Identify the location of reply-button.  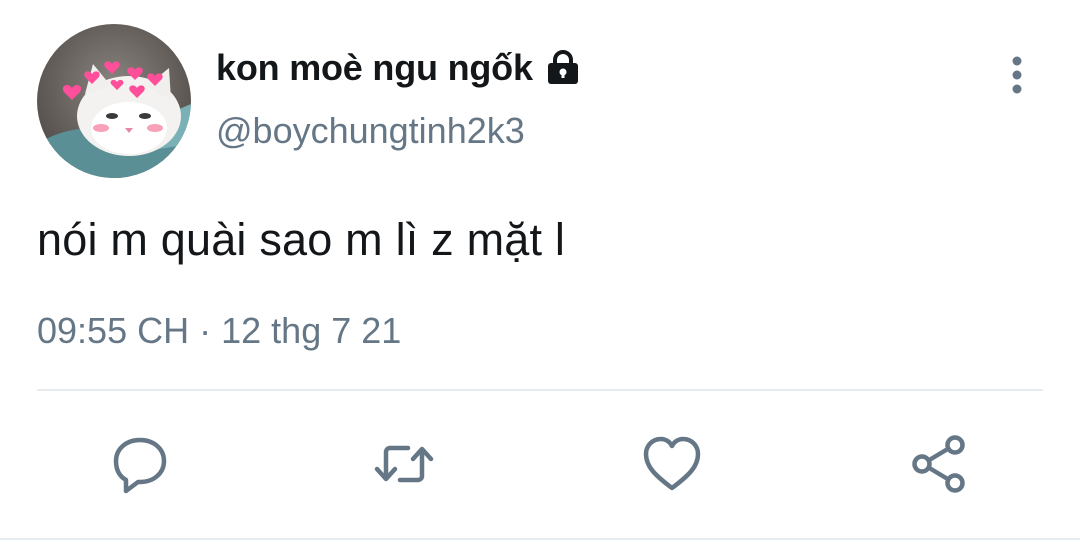
(140, 464).